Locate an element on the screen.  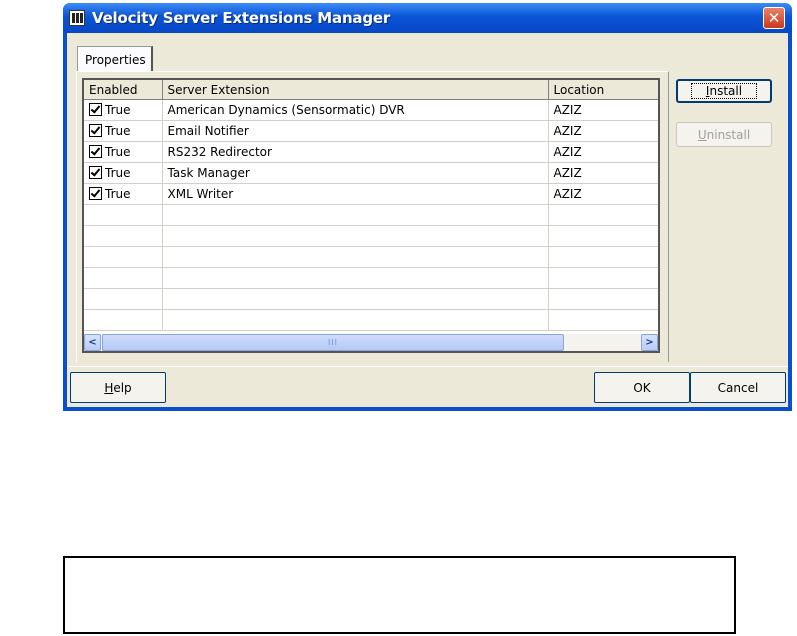
uninstall-button: Uninstall is located at coordinates (724, 134).